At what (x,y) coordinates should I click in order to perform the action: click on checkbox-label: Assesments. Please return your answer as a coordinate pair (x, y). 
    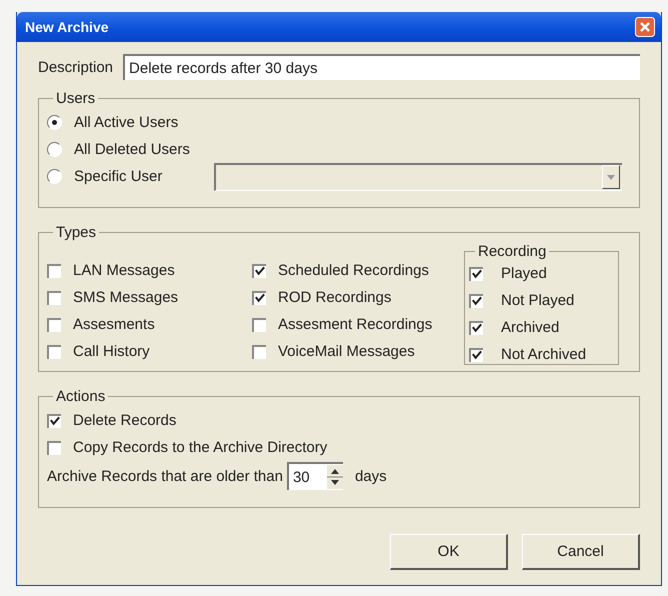
    Looking at the image, I should click on (114, 324).